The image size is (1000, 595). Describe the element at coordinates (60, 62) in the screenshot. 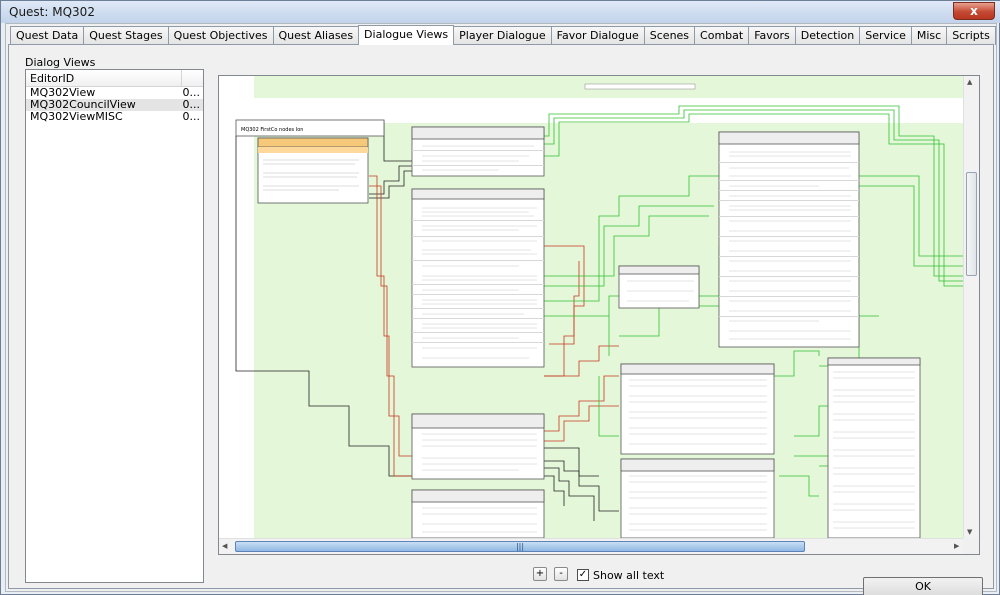

I see `dialog-views-label: Dialog Views` at that location.